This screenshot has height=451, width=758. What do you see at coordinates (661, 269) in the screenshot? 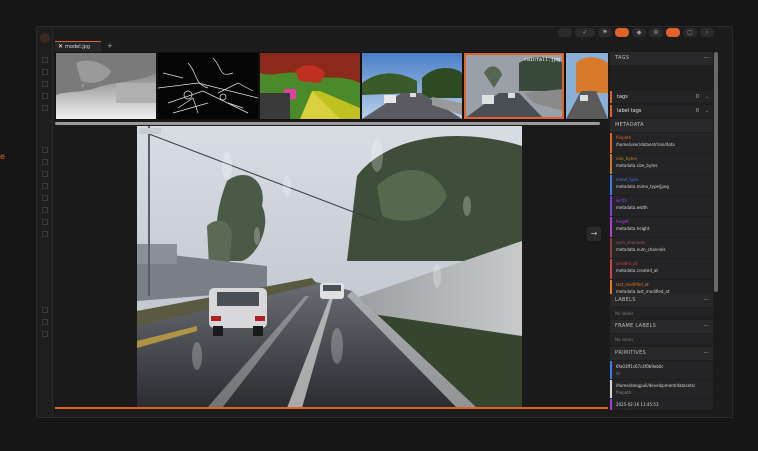
I see `metadata-row: created_at metadata.created_at` at bounding box center [661, 269].